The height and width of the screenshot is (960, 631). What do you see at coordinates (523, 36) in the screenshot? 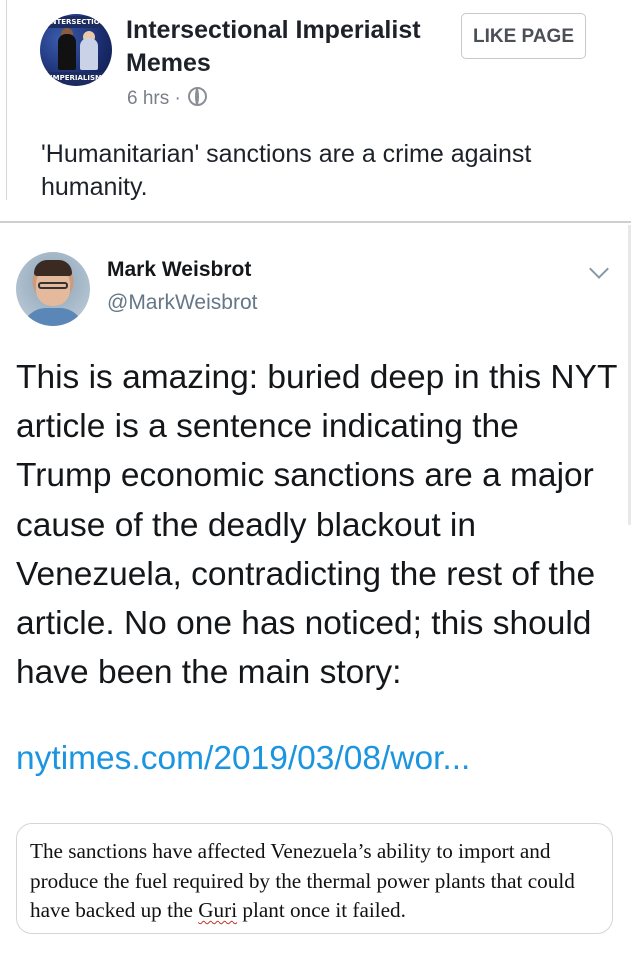
I see `like-page-button: LIKE PAGE` at bounding box center [523, 36].